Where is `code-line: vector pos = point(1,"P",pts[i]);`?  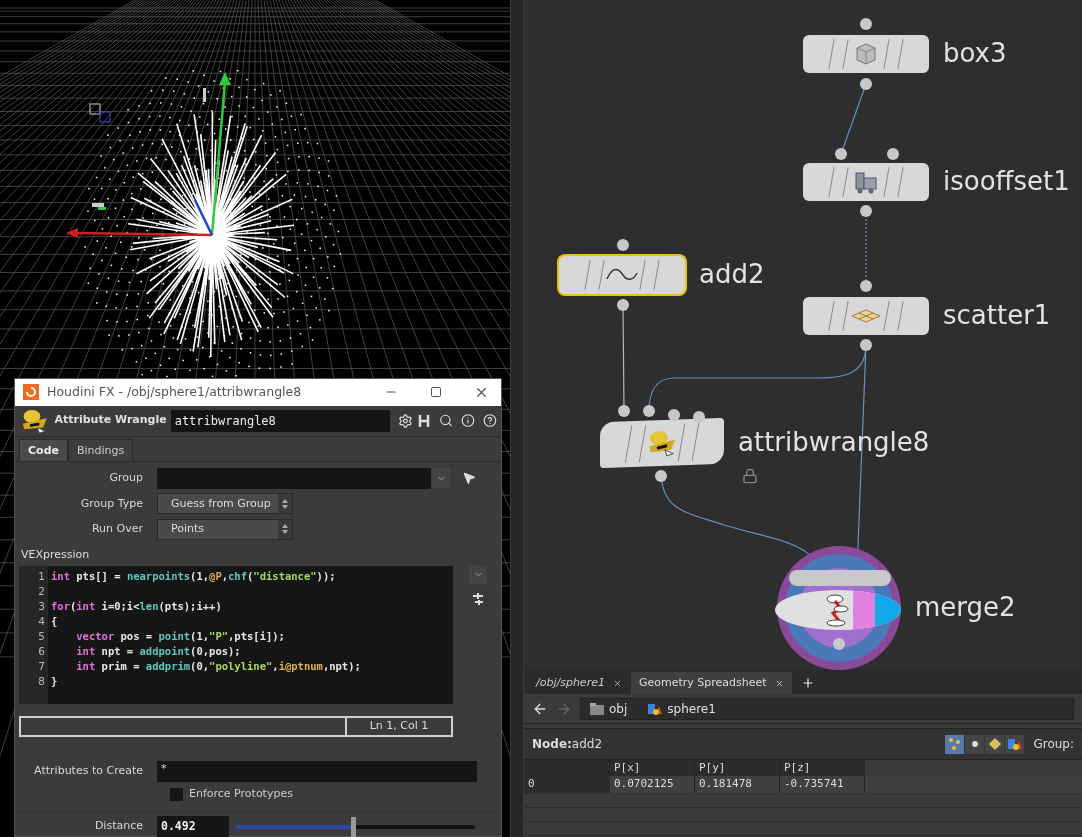 code-line: vector pos = point(1,"P",pts[i]); is located at coordinates (180, 636).